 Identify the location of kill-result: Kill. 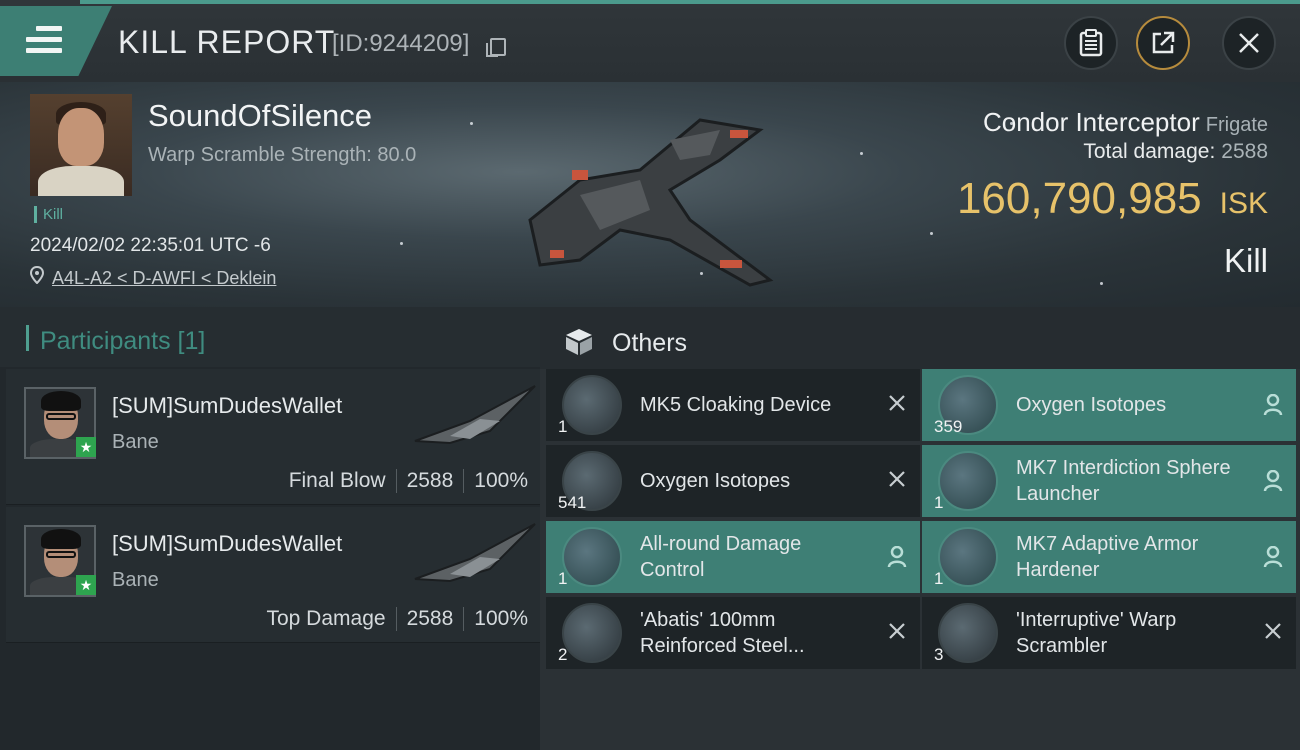
(1245, 260).